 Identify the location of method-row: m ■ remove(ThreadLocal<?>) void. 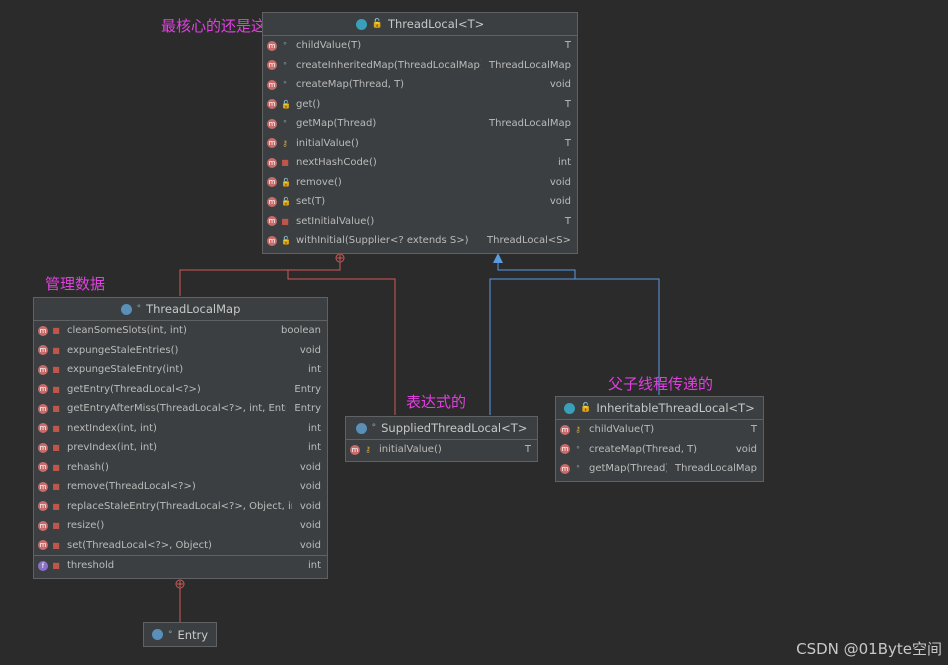
(180, 487).